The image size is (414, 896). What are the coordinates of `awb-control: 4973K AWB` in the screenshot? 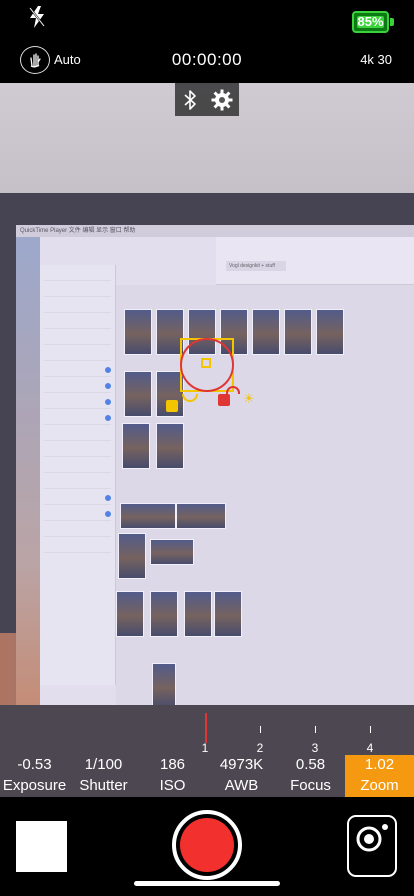 It's located at (241, 776).